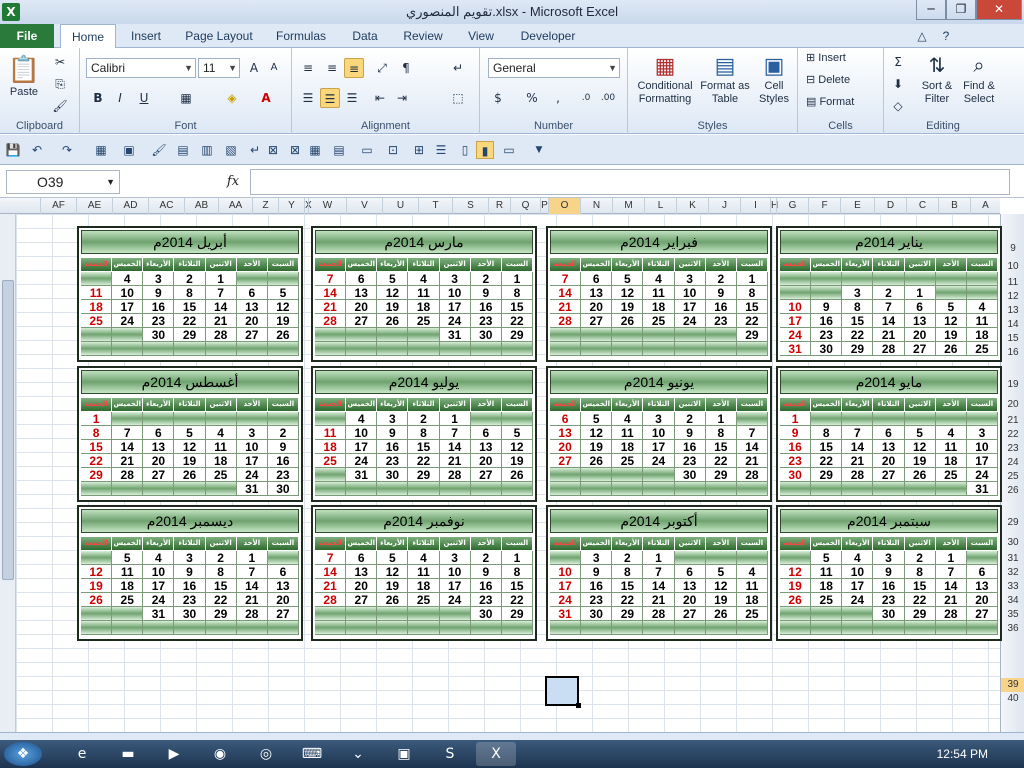  I want to click on maximize-button: ❐, so click(961, 10).